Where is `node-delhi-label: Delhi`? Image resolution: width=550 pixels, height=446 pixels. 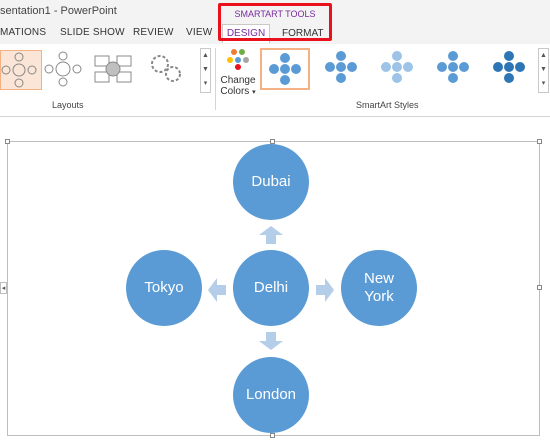 node-delhi-label: Delhi is located at coordinates (271, 287).